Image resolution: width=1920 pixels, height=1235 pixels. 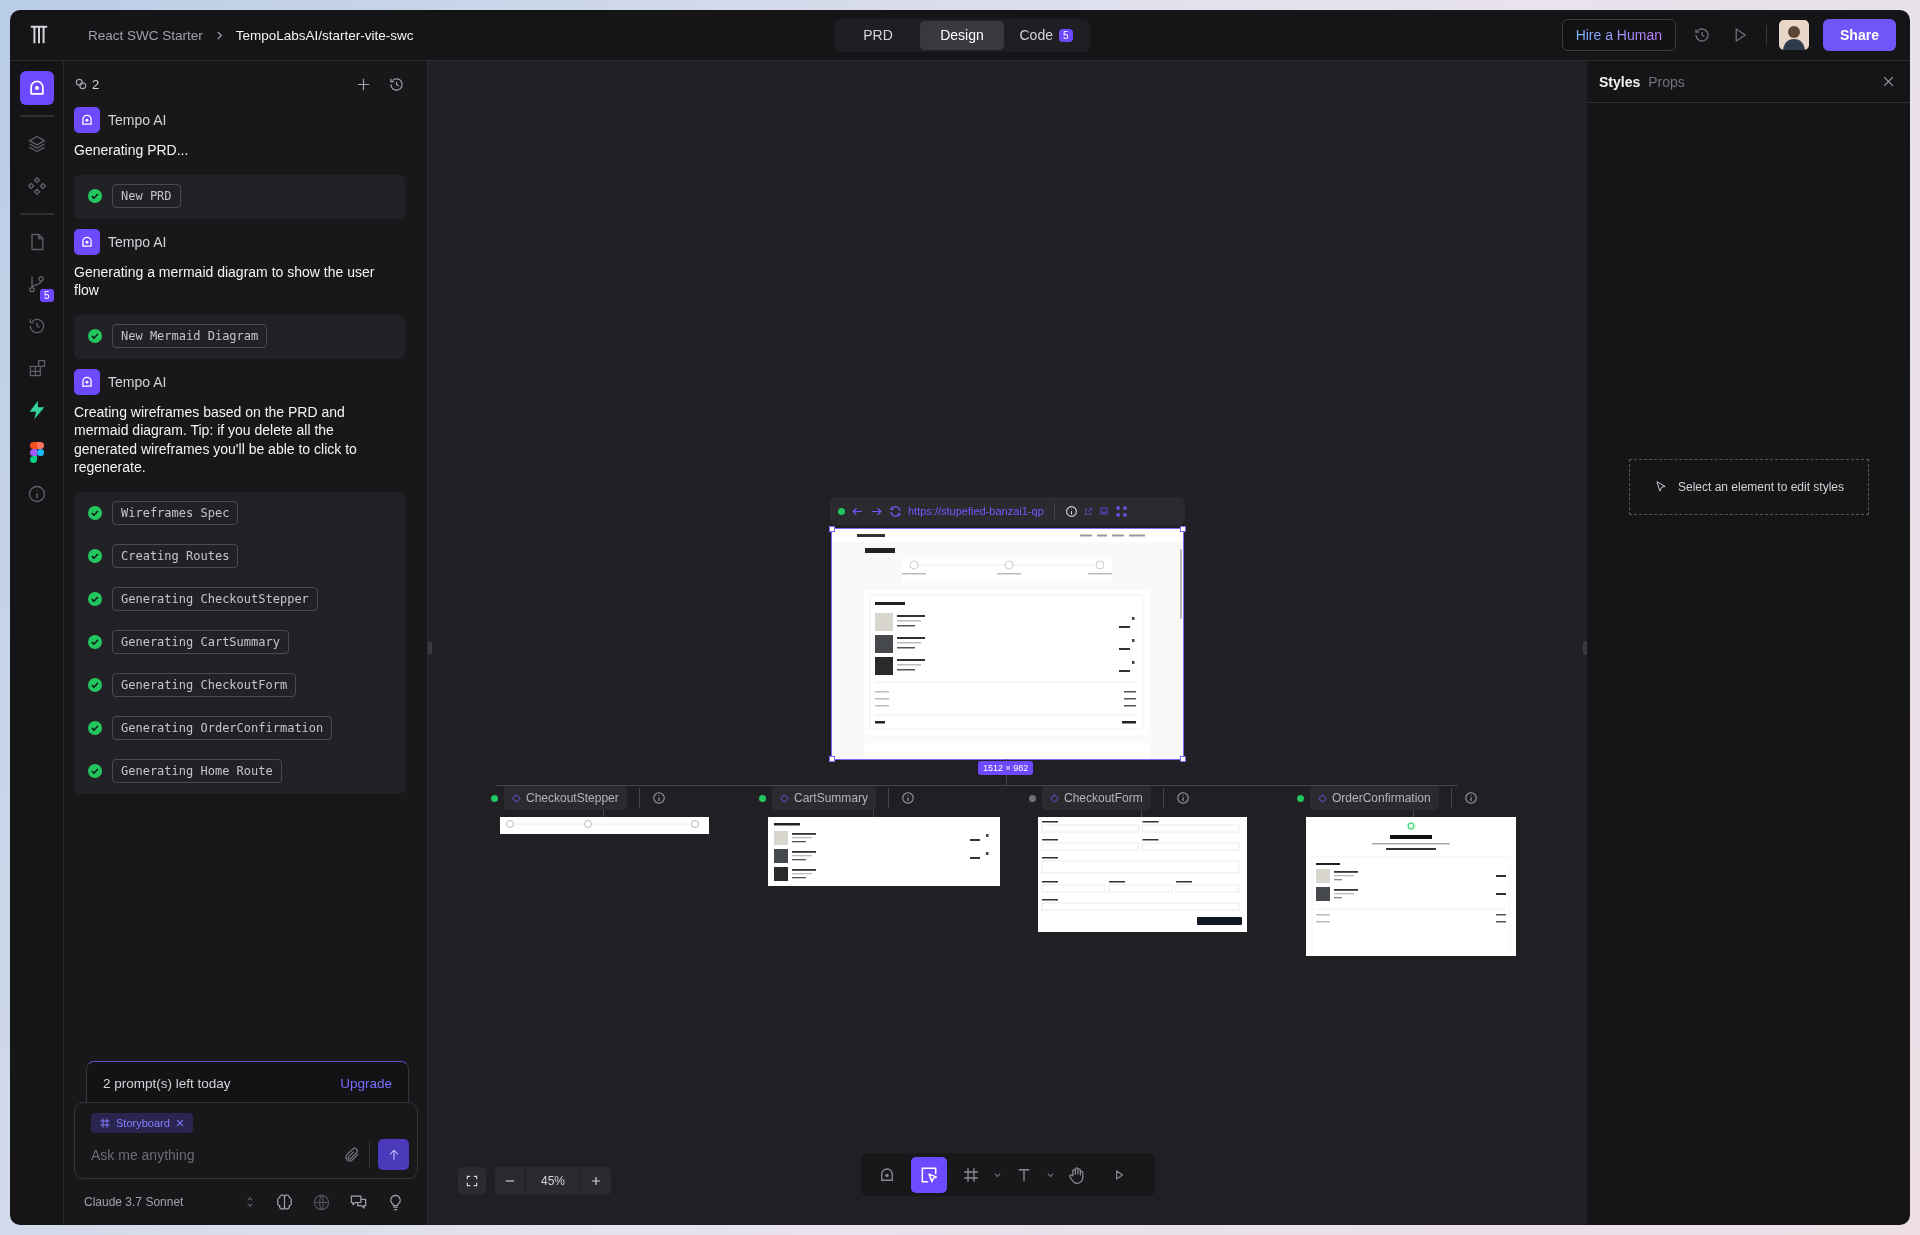 What do you see at coordinates (175, 512) in the screenshot?
I see `step-chip: Wireframes Spec` at bounding box center [175, 512].